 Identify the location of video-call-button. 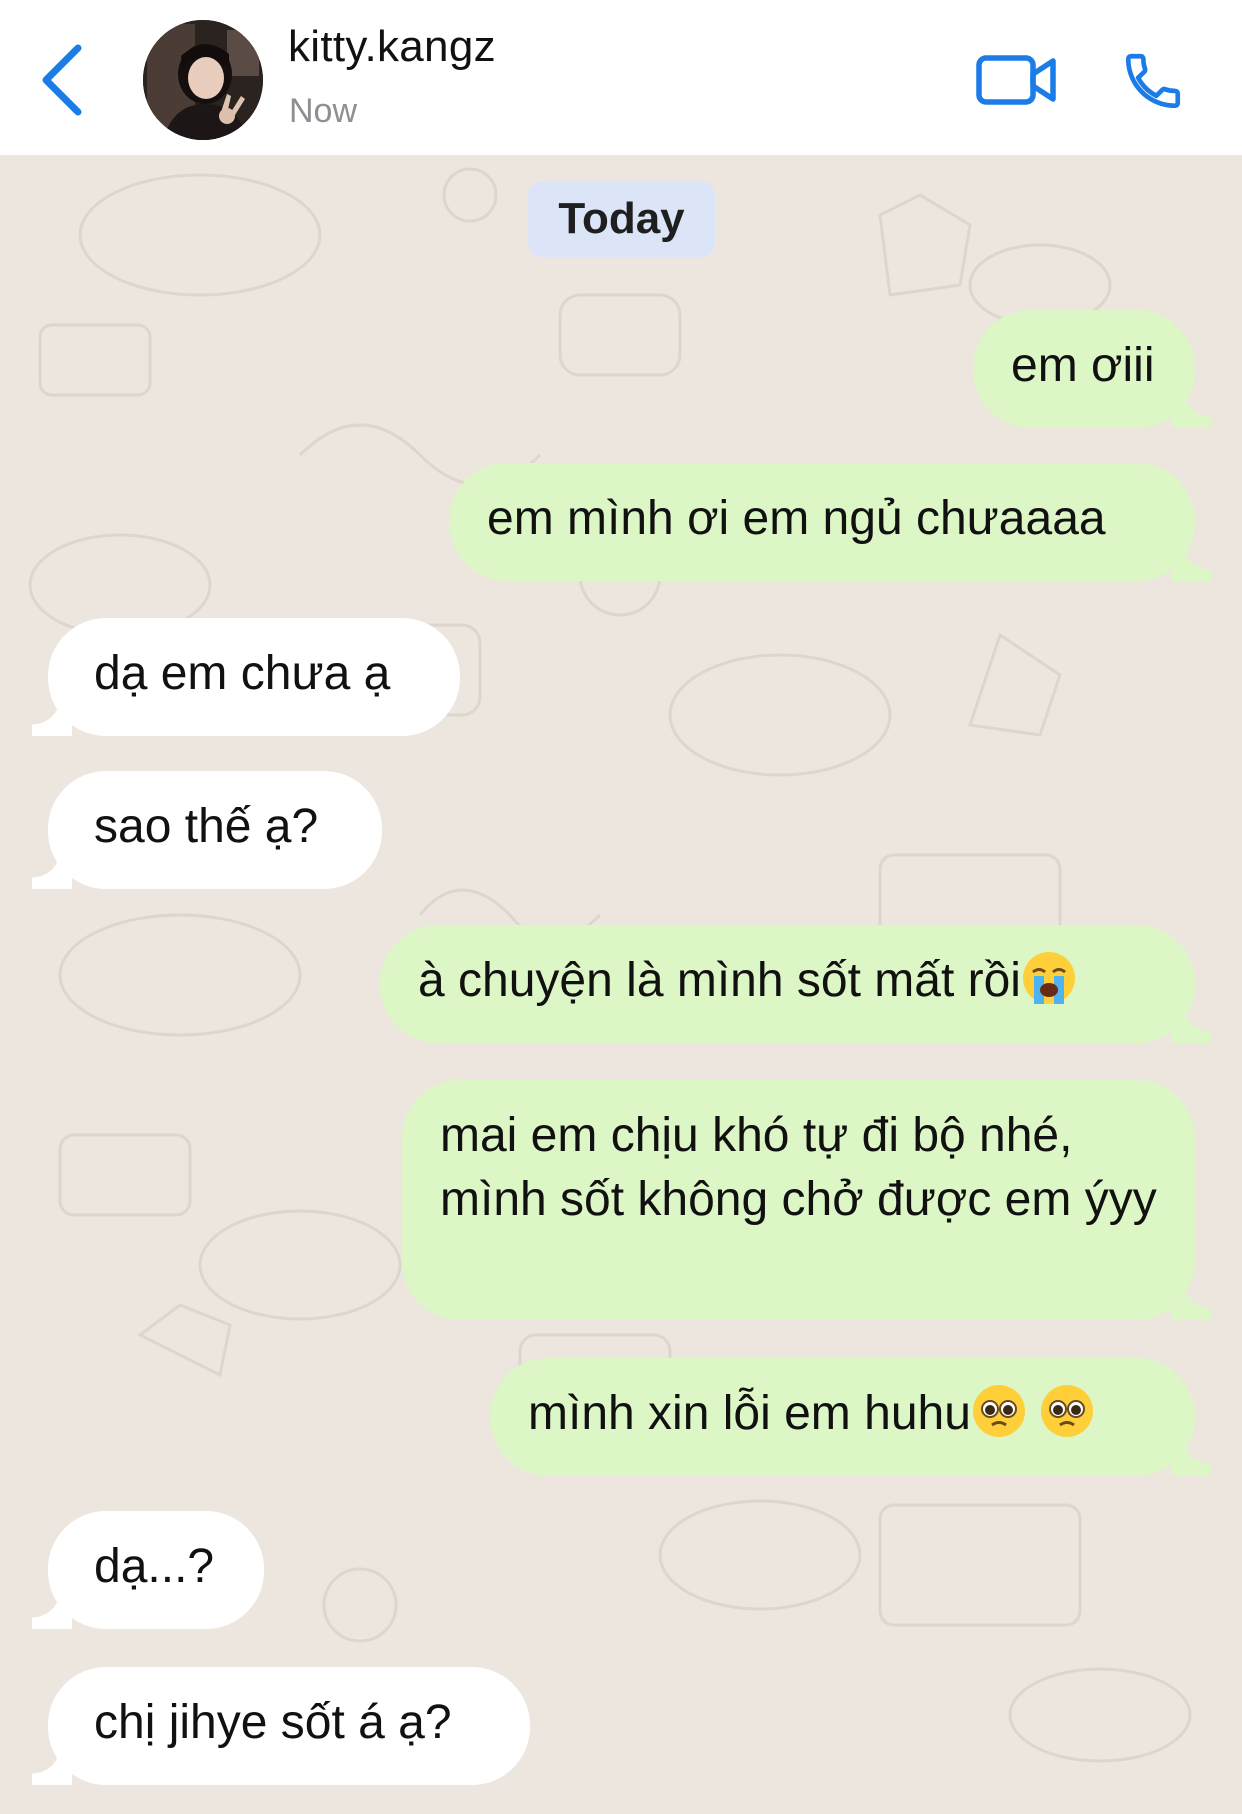
(1017, 80).